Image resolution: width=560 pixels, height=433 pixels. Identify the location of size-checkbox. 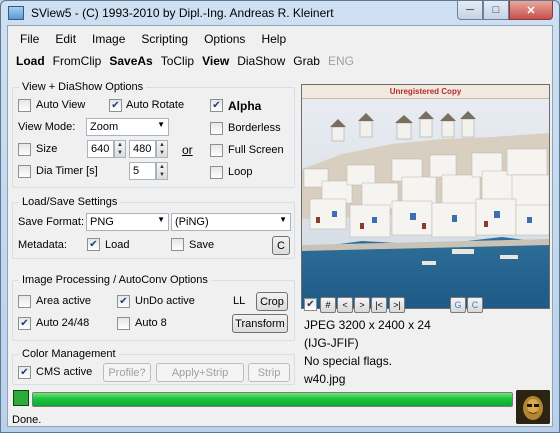
(24, 149).